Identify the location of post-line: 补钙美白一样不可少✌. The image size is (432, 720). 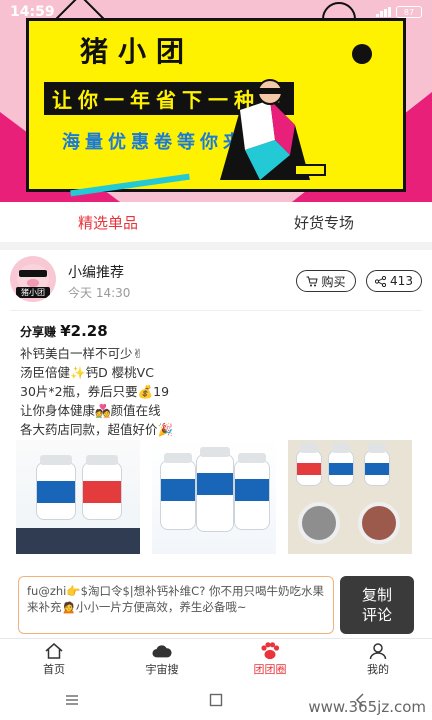
(81, 353).